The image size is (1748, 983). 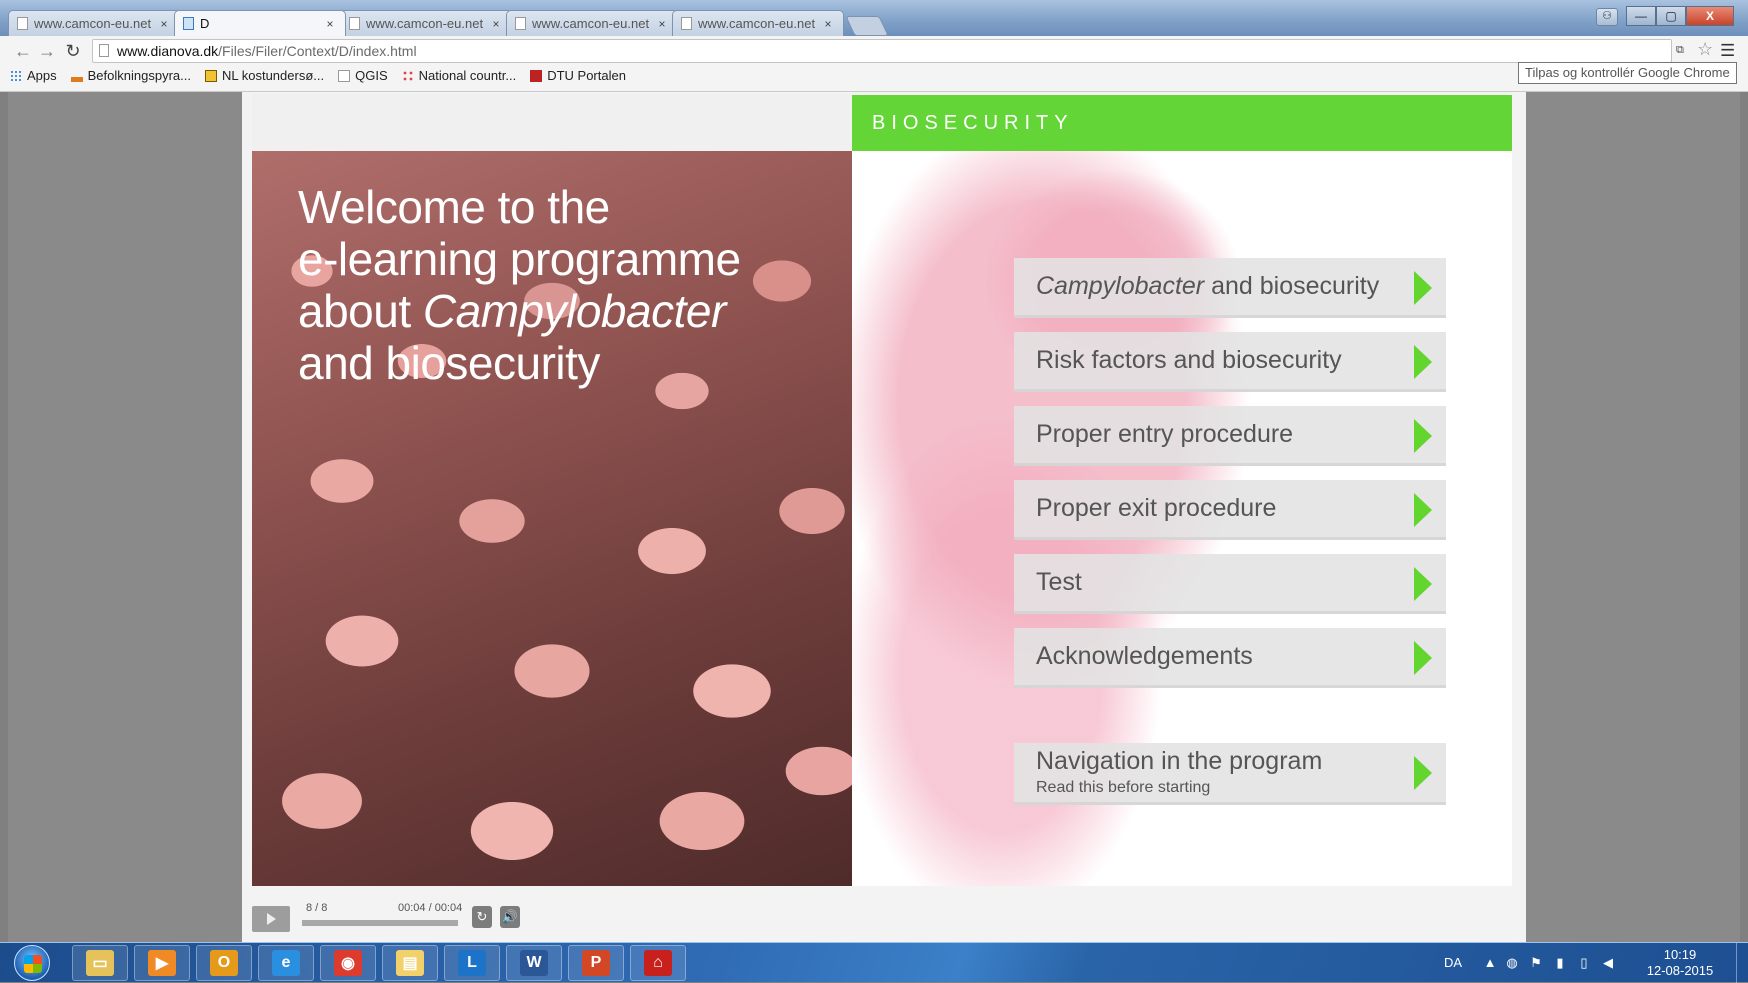 What do you see at coordinates (1710, 16) in the screenshot?
I see `close-window-button: X` at bounding box center [1710, 16].